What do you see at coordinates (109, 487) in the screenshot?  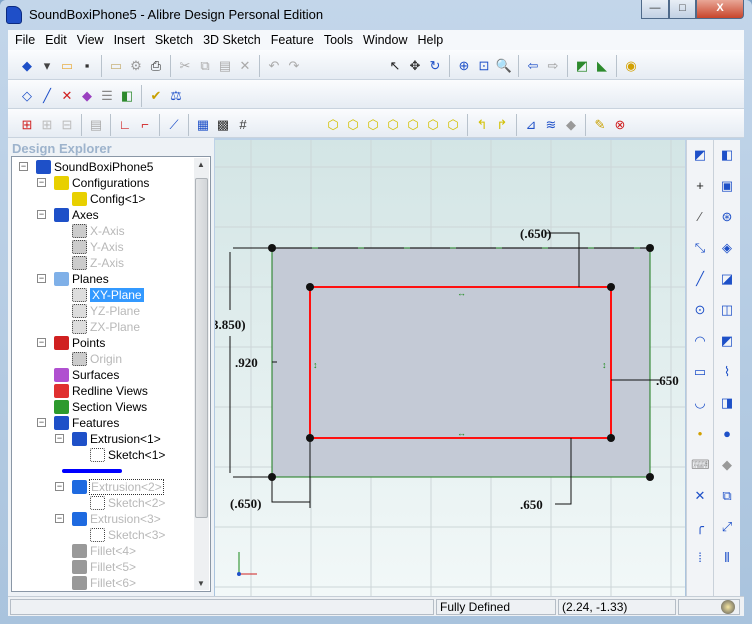 I see `tree-item: − Extrusion<2>` at bounding box center [109, 487].